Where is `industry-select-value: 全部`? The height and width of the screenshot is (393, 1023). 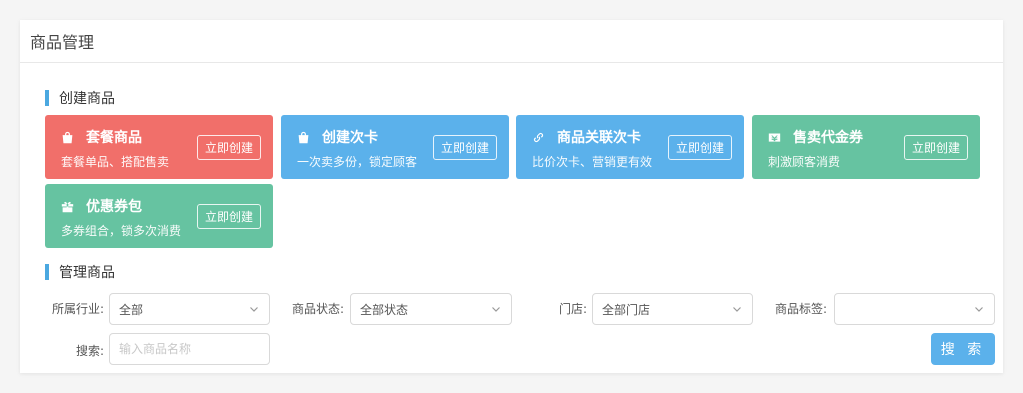 industry-select-value: 全部 is located at coordinates (131, 309).